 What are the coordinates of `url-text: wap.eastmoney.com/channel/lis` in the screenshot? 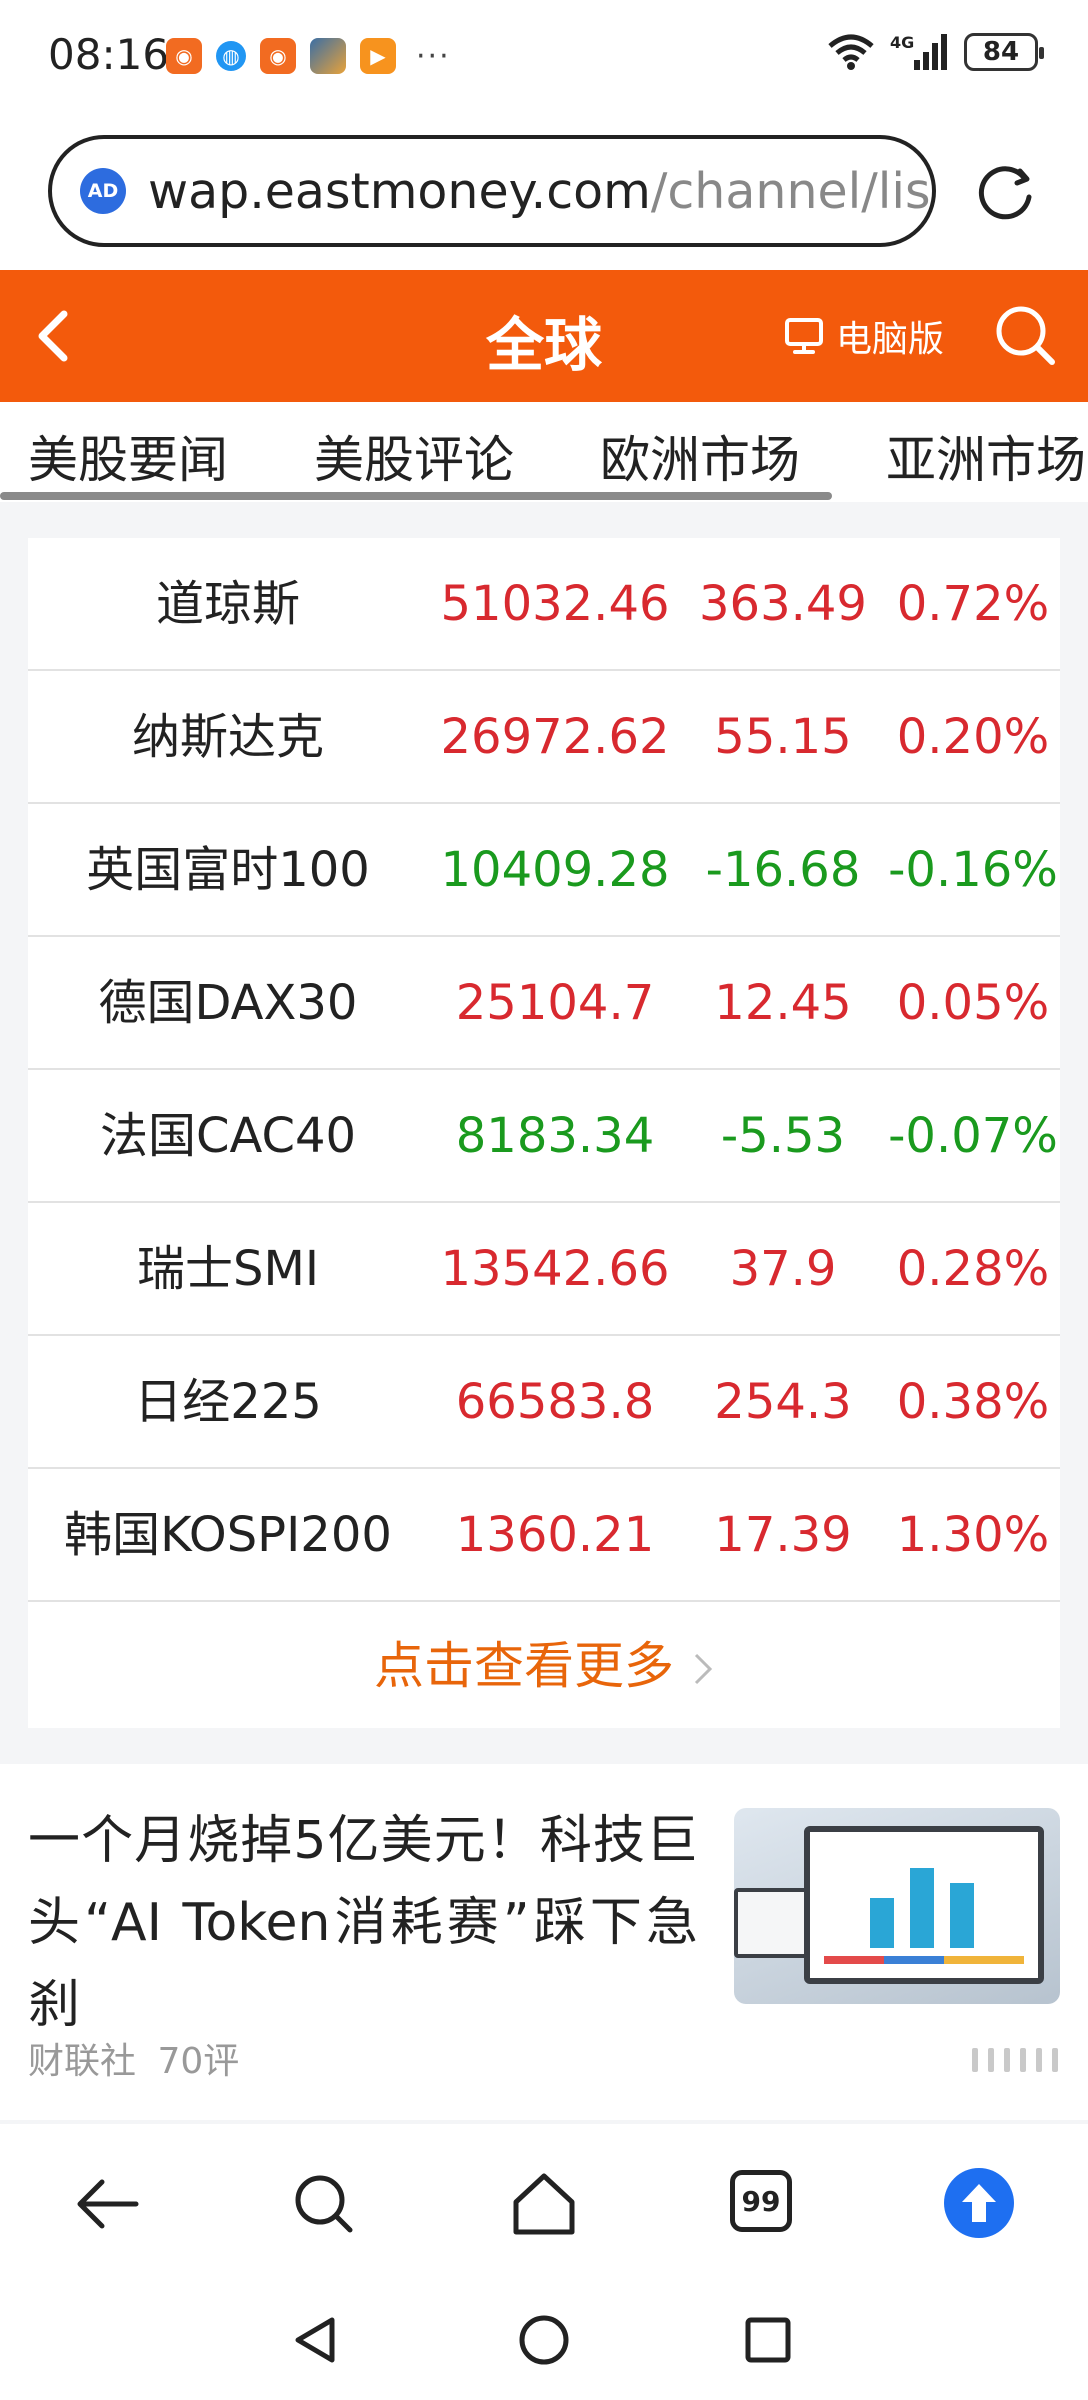 It's located at (539, 191).